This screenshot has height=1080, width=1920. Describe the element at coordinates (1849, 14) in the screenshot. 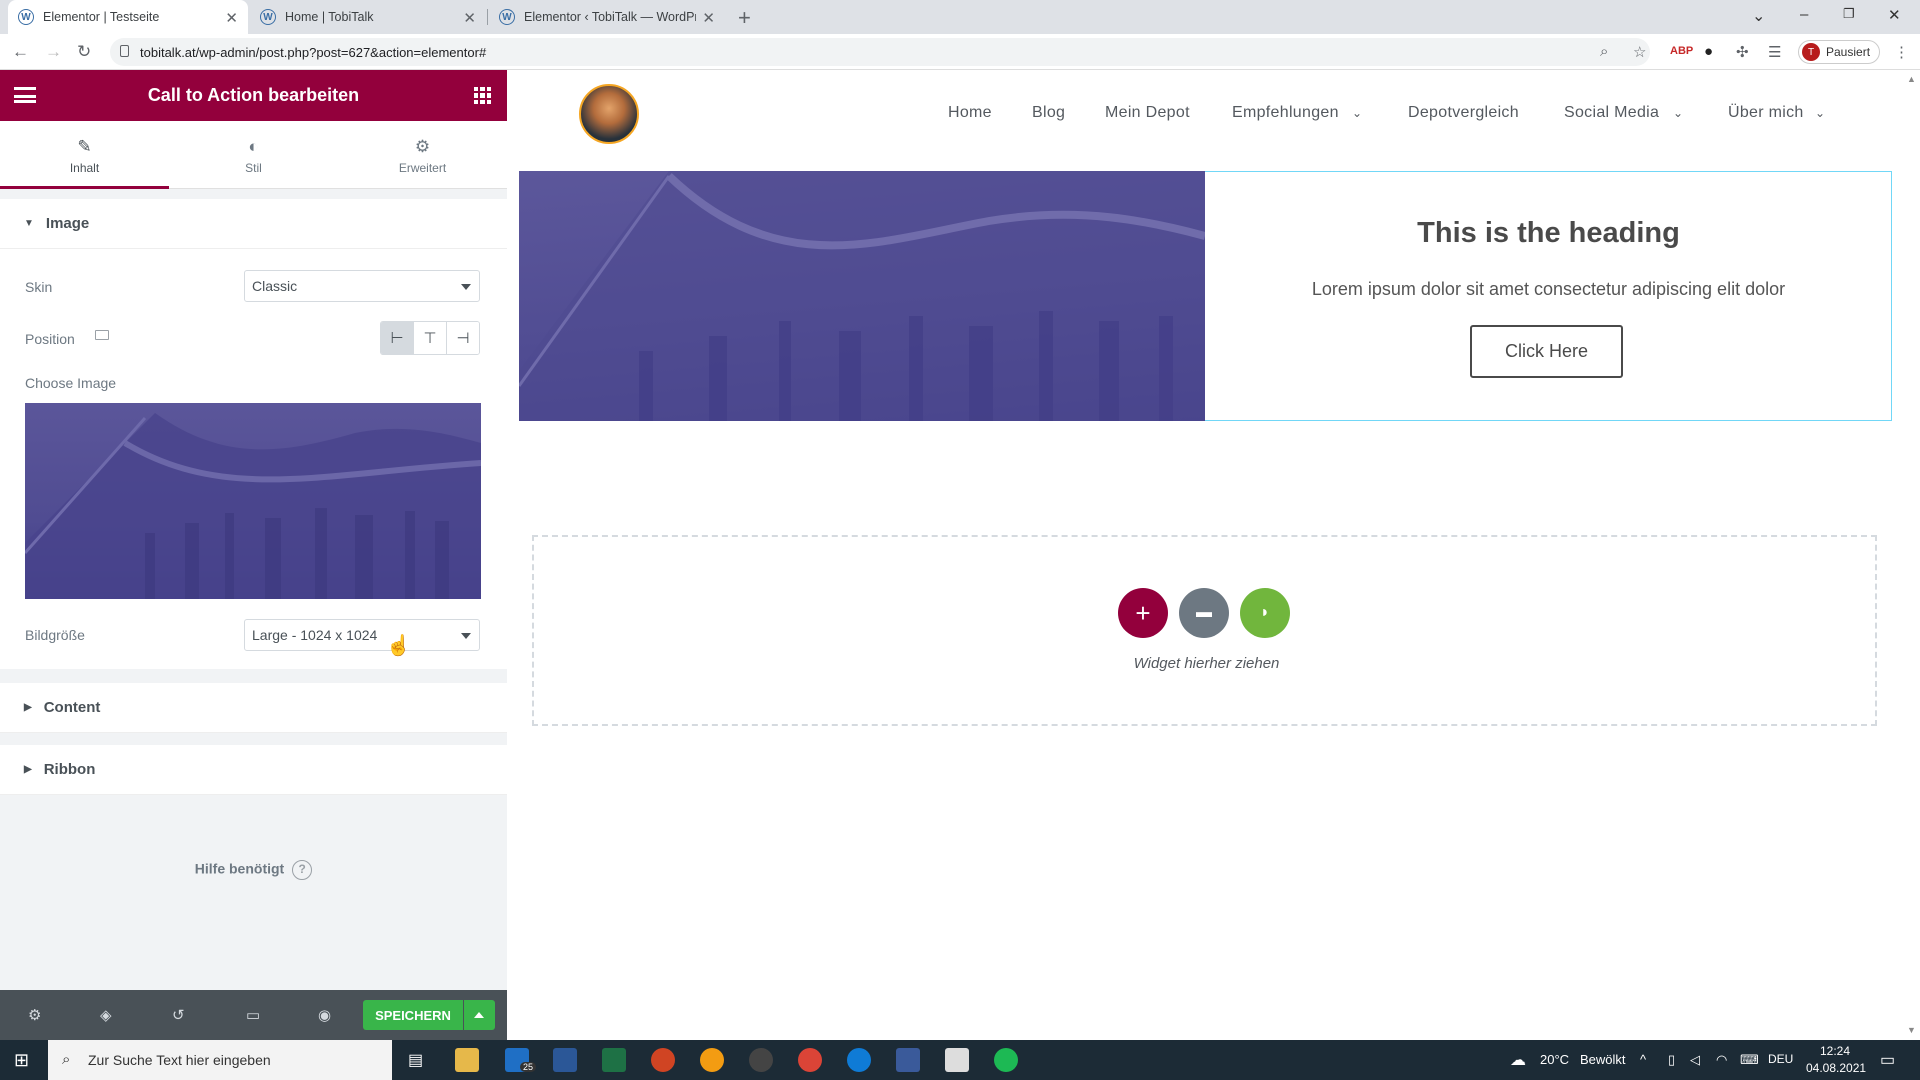

I see `restore-button: ❐` at that location.